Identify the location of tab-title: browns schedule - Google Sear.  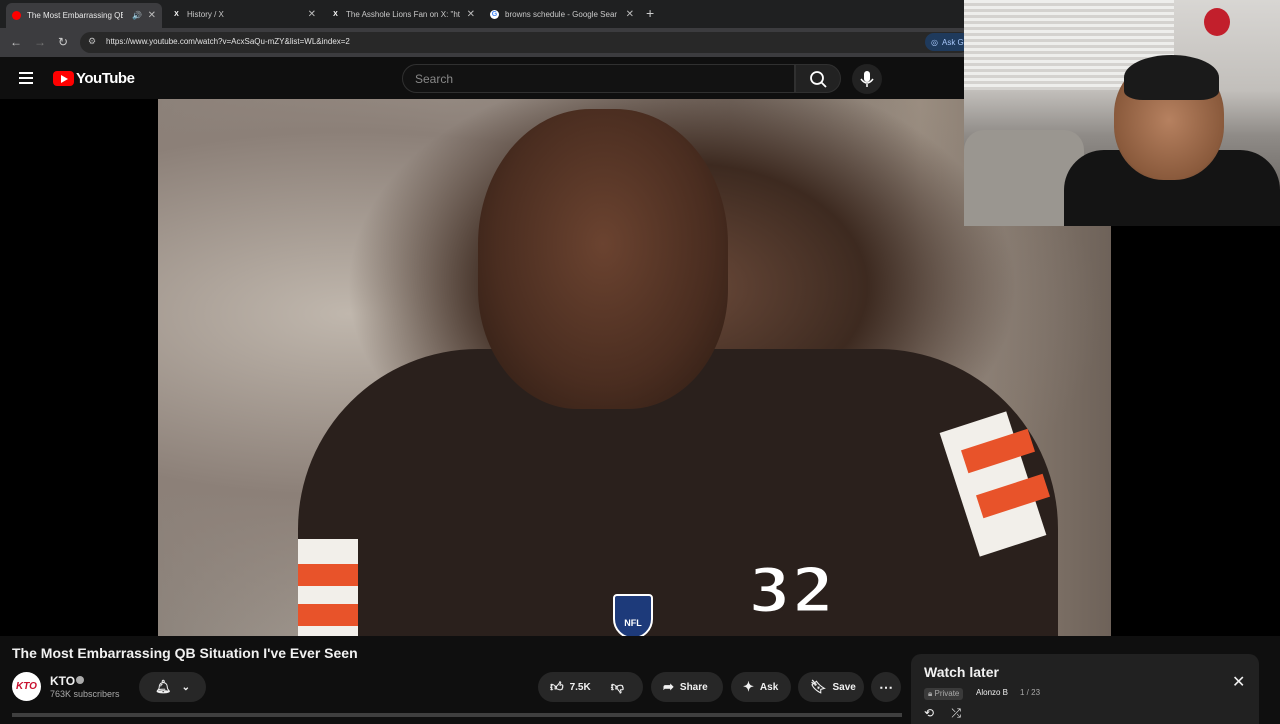
(561, 14).